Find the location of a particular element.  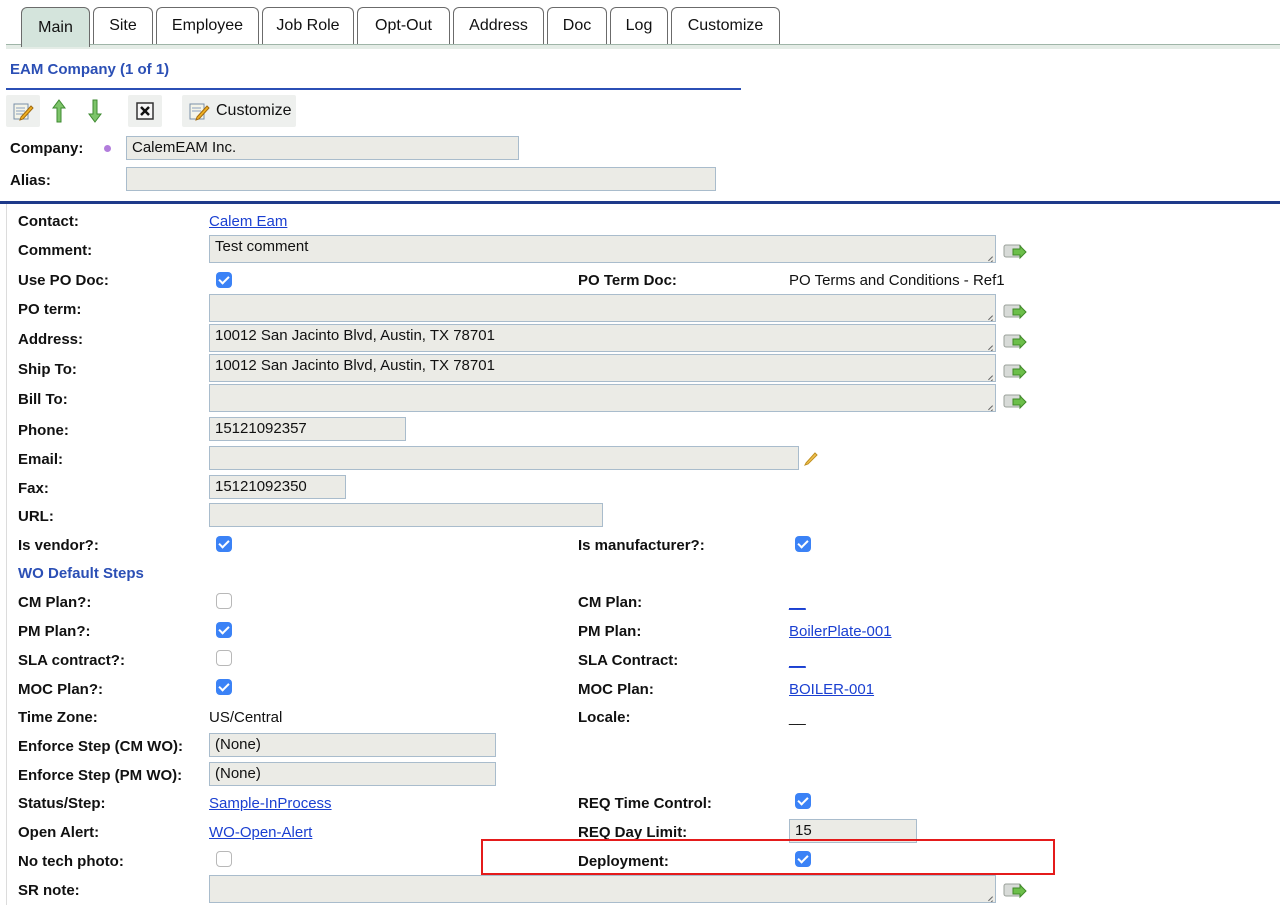

email-field is located at coordinates (504, 458).